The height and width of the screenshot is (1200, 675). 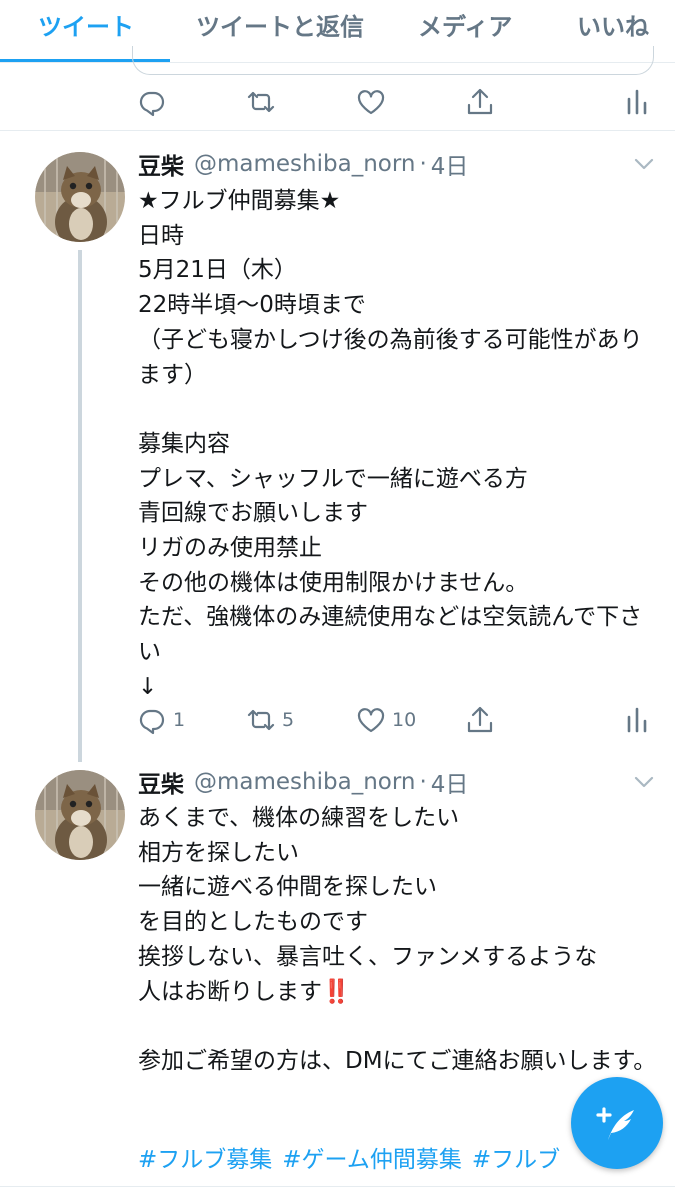 I want to click on retweet-button: 5, so click(x=270, y=720).